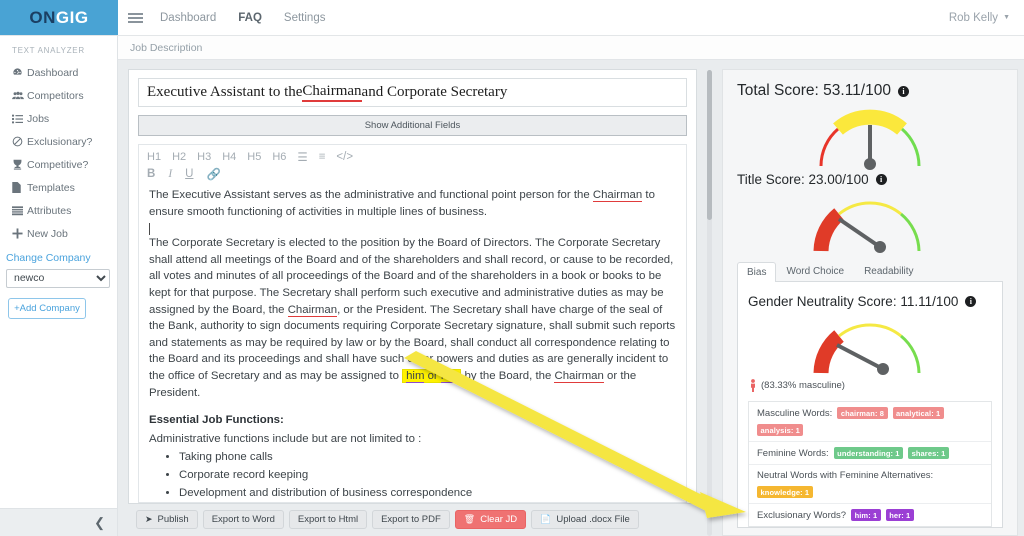 The width and height of the screenshot is (1024, 536). I want to click on exclusionary-word-him: him, so click(415, 376).